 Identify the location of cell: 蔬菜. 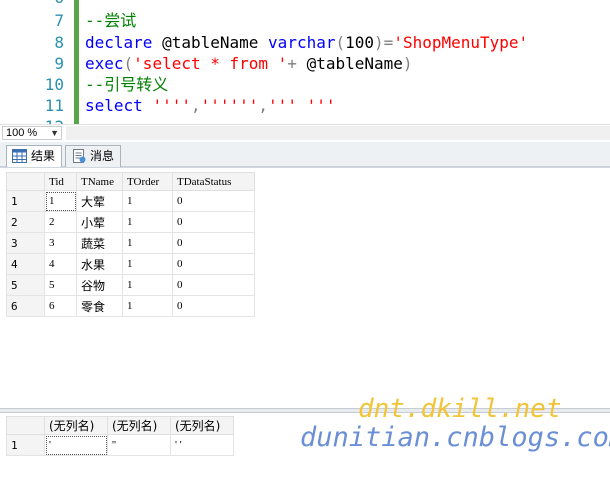
(99, 243).